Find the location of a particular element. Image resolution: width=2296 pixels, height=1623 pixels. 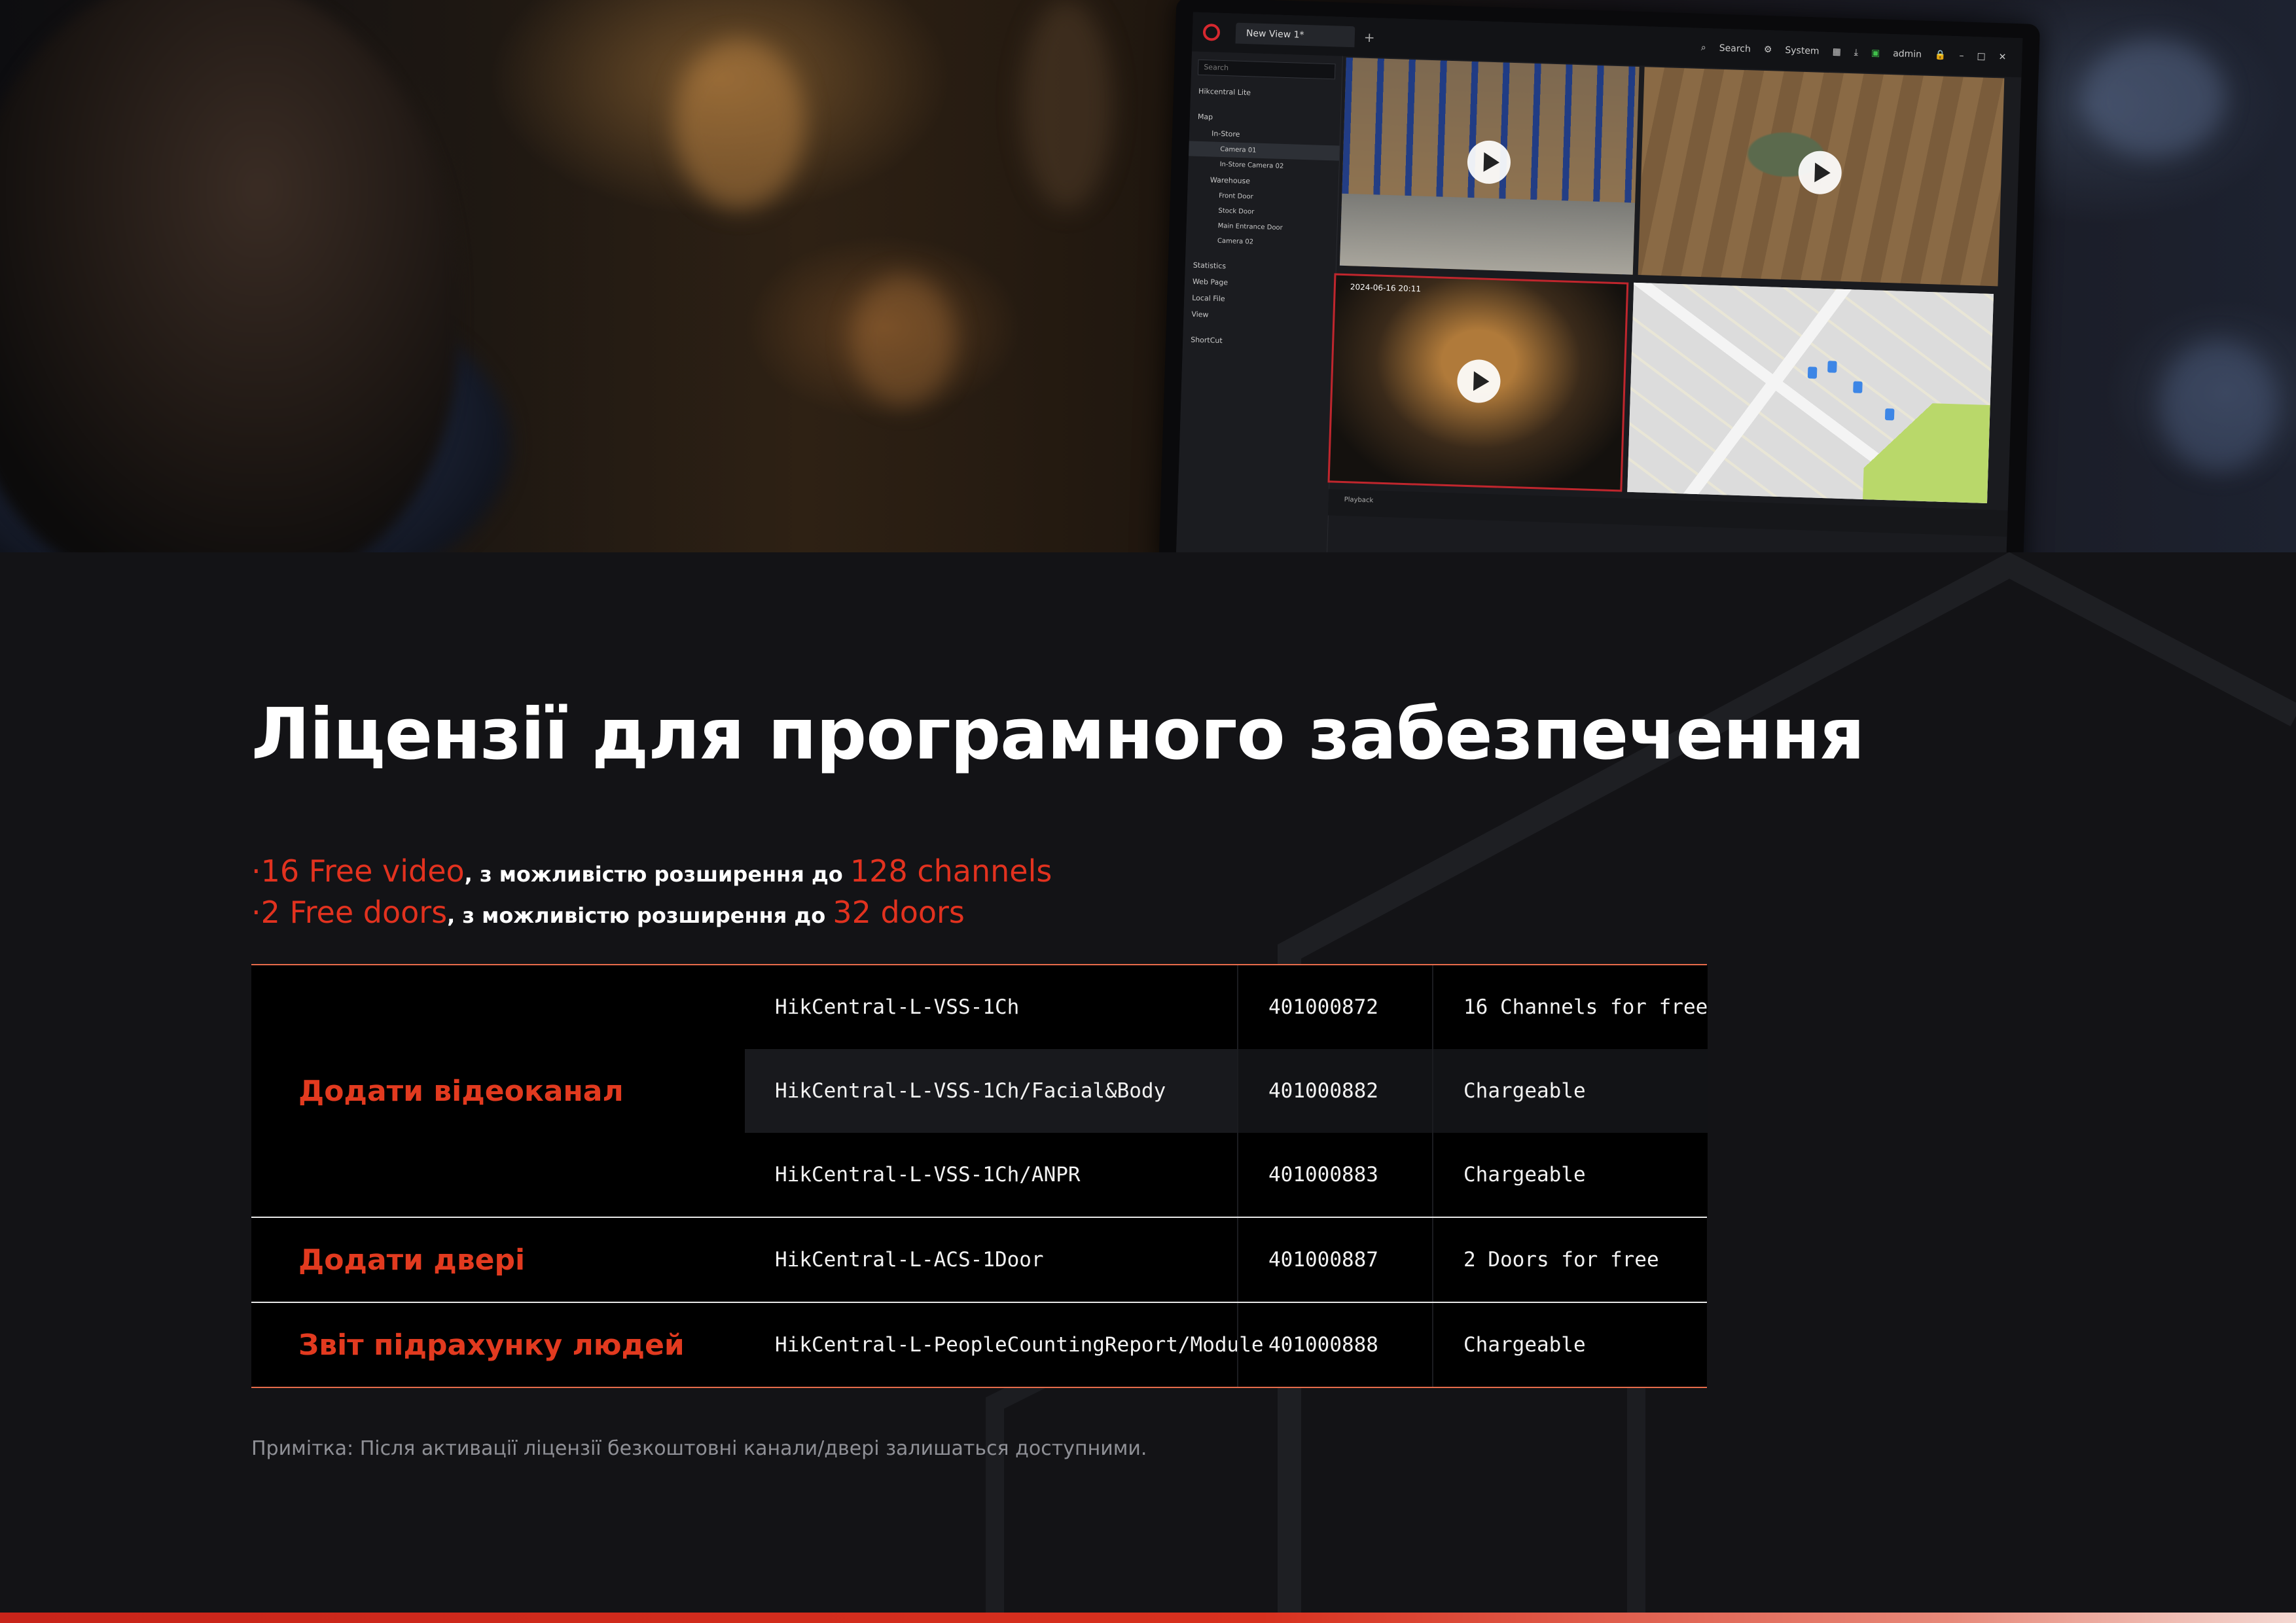

map-park-area is located at coordinates (1926, 452).